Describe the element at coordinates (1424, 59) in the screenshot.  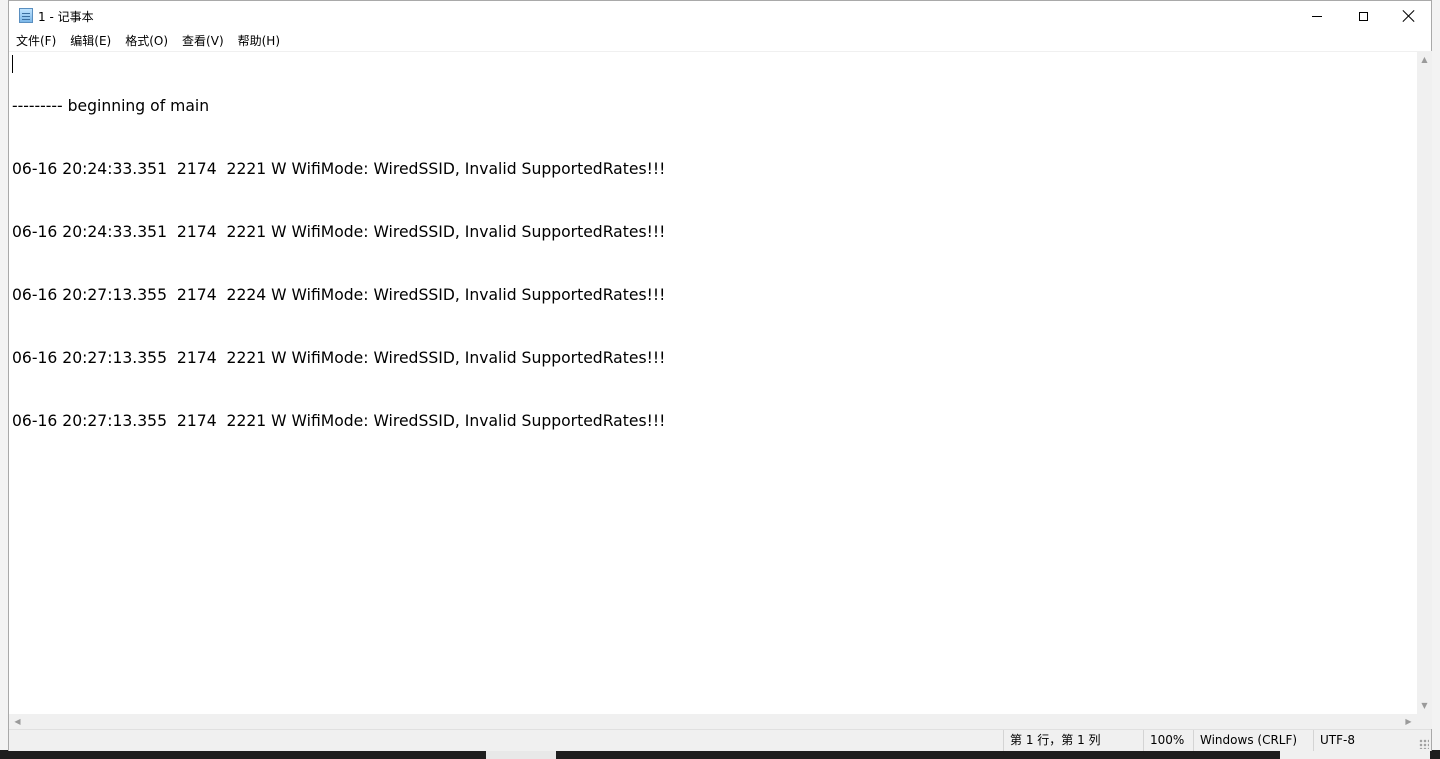
I see `scroll-up-icon: ▲` at that location.